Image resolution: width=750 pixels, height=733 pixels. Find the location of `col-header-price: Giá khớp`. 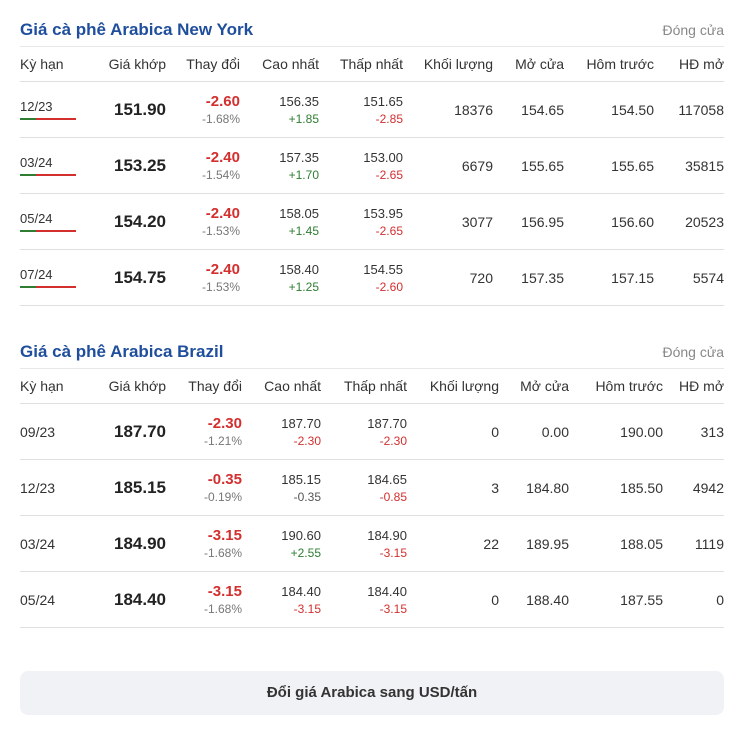

col-header-price: Giá khớp is located at coordinates (128, 64).